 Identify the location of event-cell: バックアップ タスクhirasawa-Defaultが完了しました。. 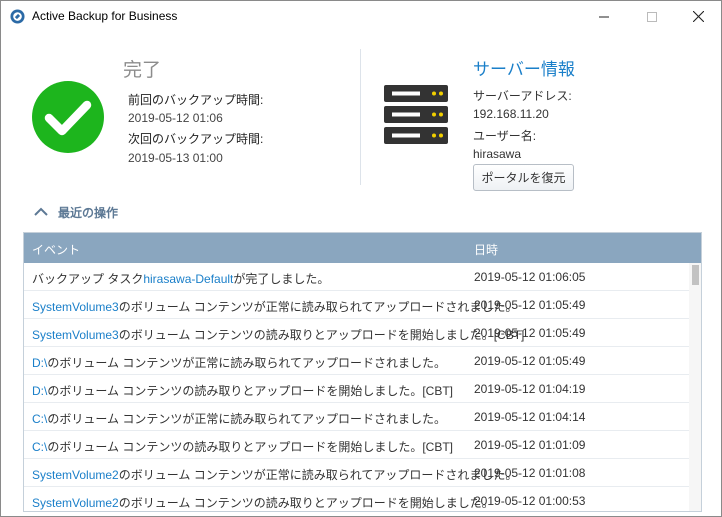
(180, 278).